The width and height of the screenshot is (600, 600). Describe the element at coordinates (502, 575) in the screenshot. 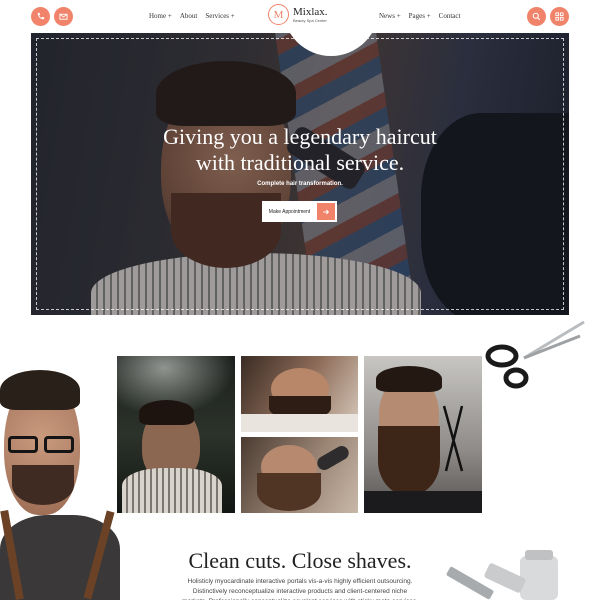

I see `barber-tools-image` at that location.